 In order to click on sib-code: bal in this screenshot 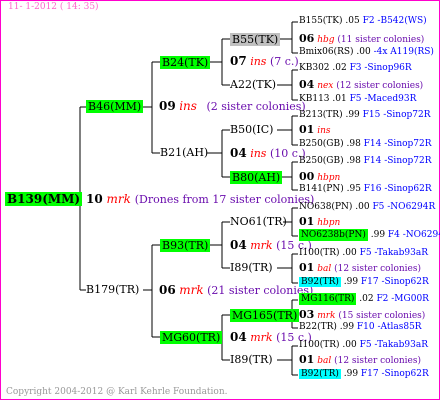, I will do `click(324, 269)`.